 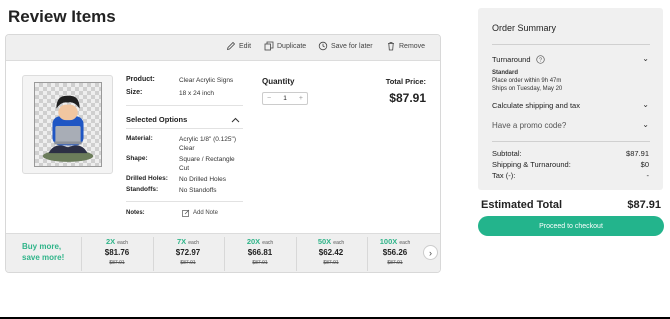 What do you see at coordinates (181, 241) in the screenshot?
I see `tier-qty: 7X` at bounding box center [181, 241].